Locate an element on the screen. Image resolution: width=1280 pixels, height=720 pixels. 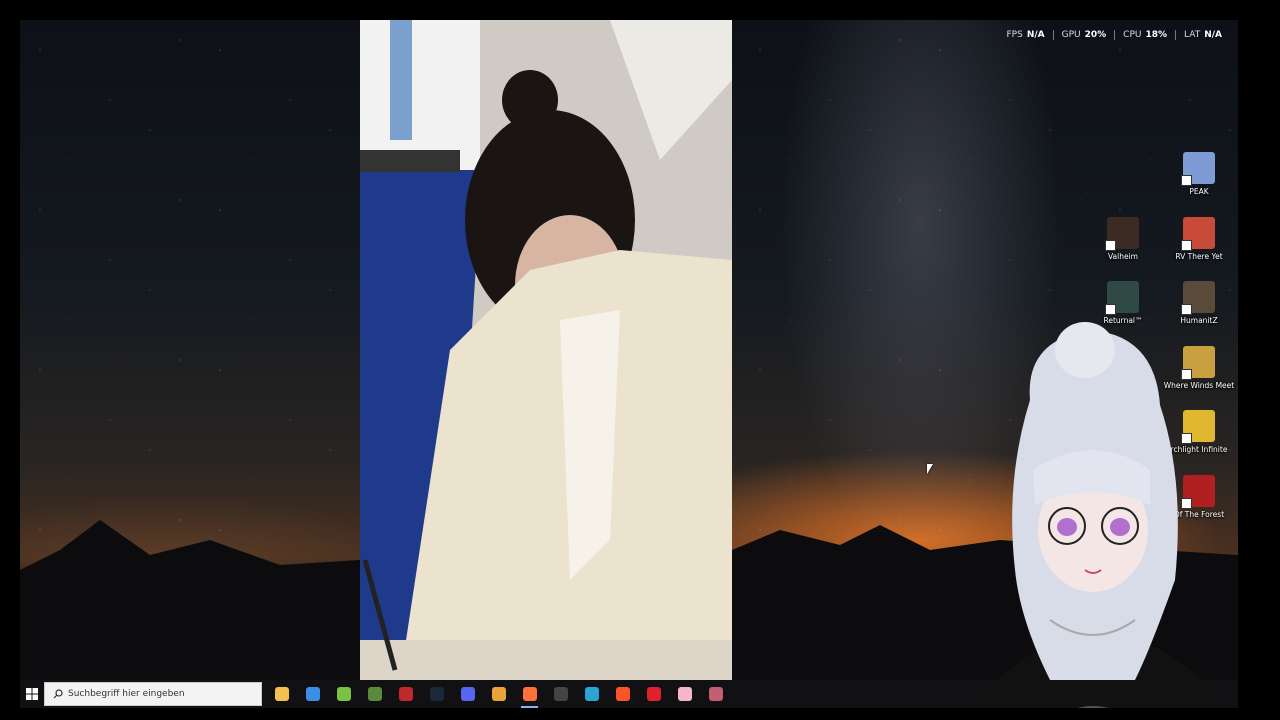
search-placeholder: Suchbegriff hier eingeben is located at coordinates (126, 694).